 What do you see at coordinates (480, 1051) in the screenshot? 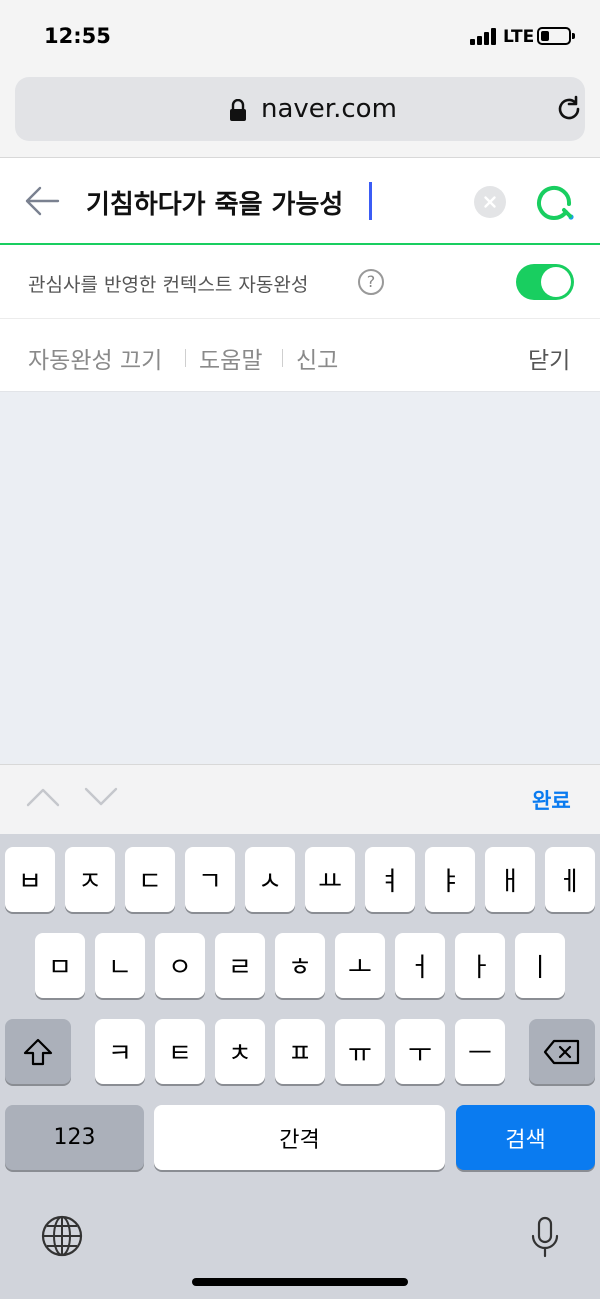
I see `key: ㅡ` at bounding box center [480, 1051].